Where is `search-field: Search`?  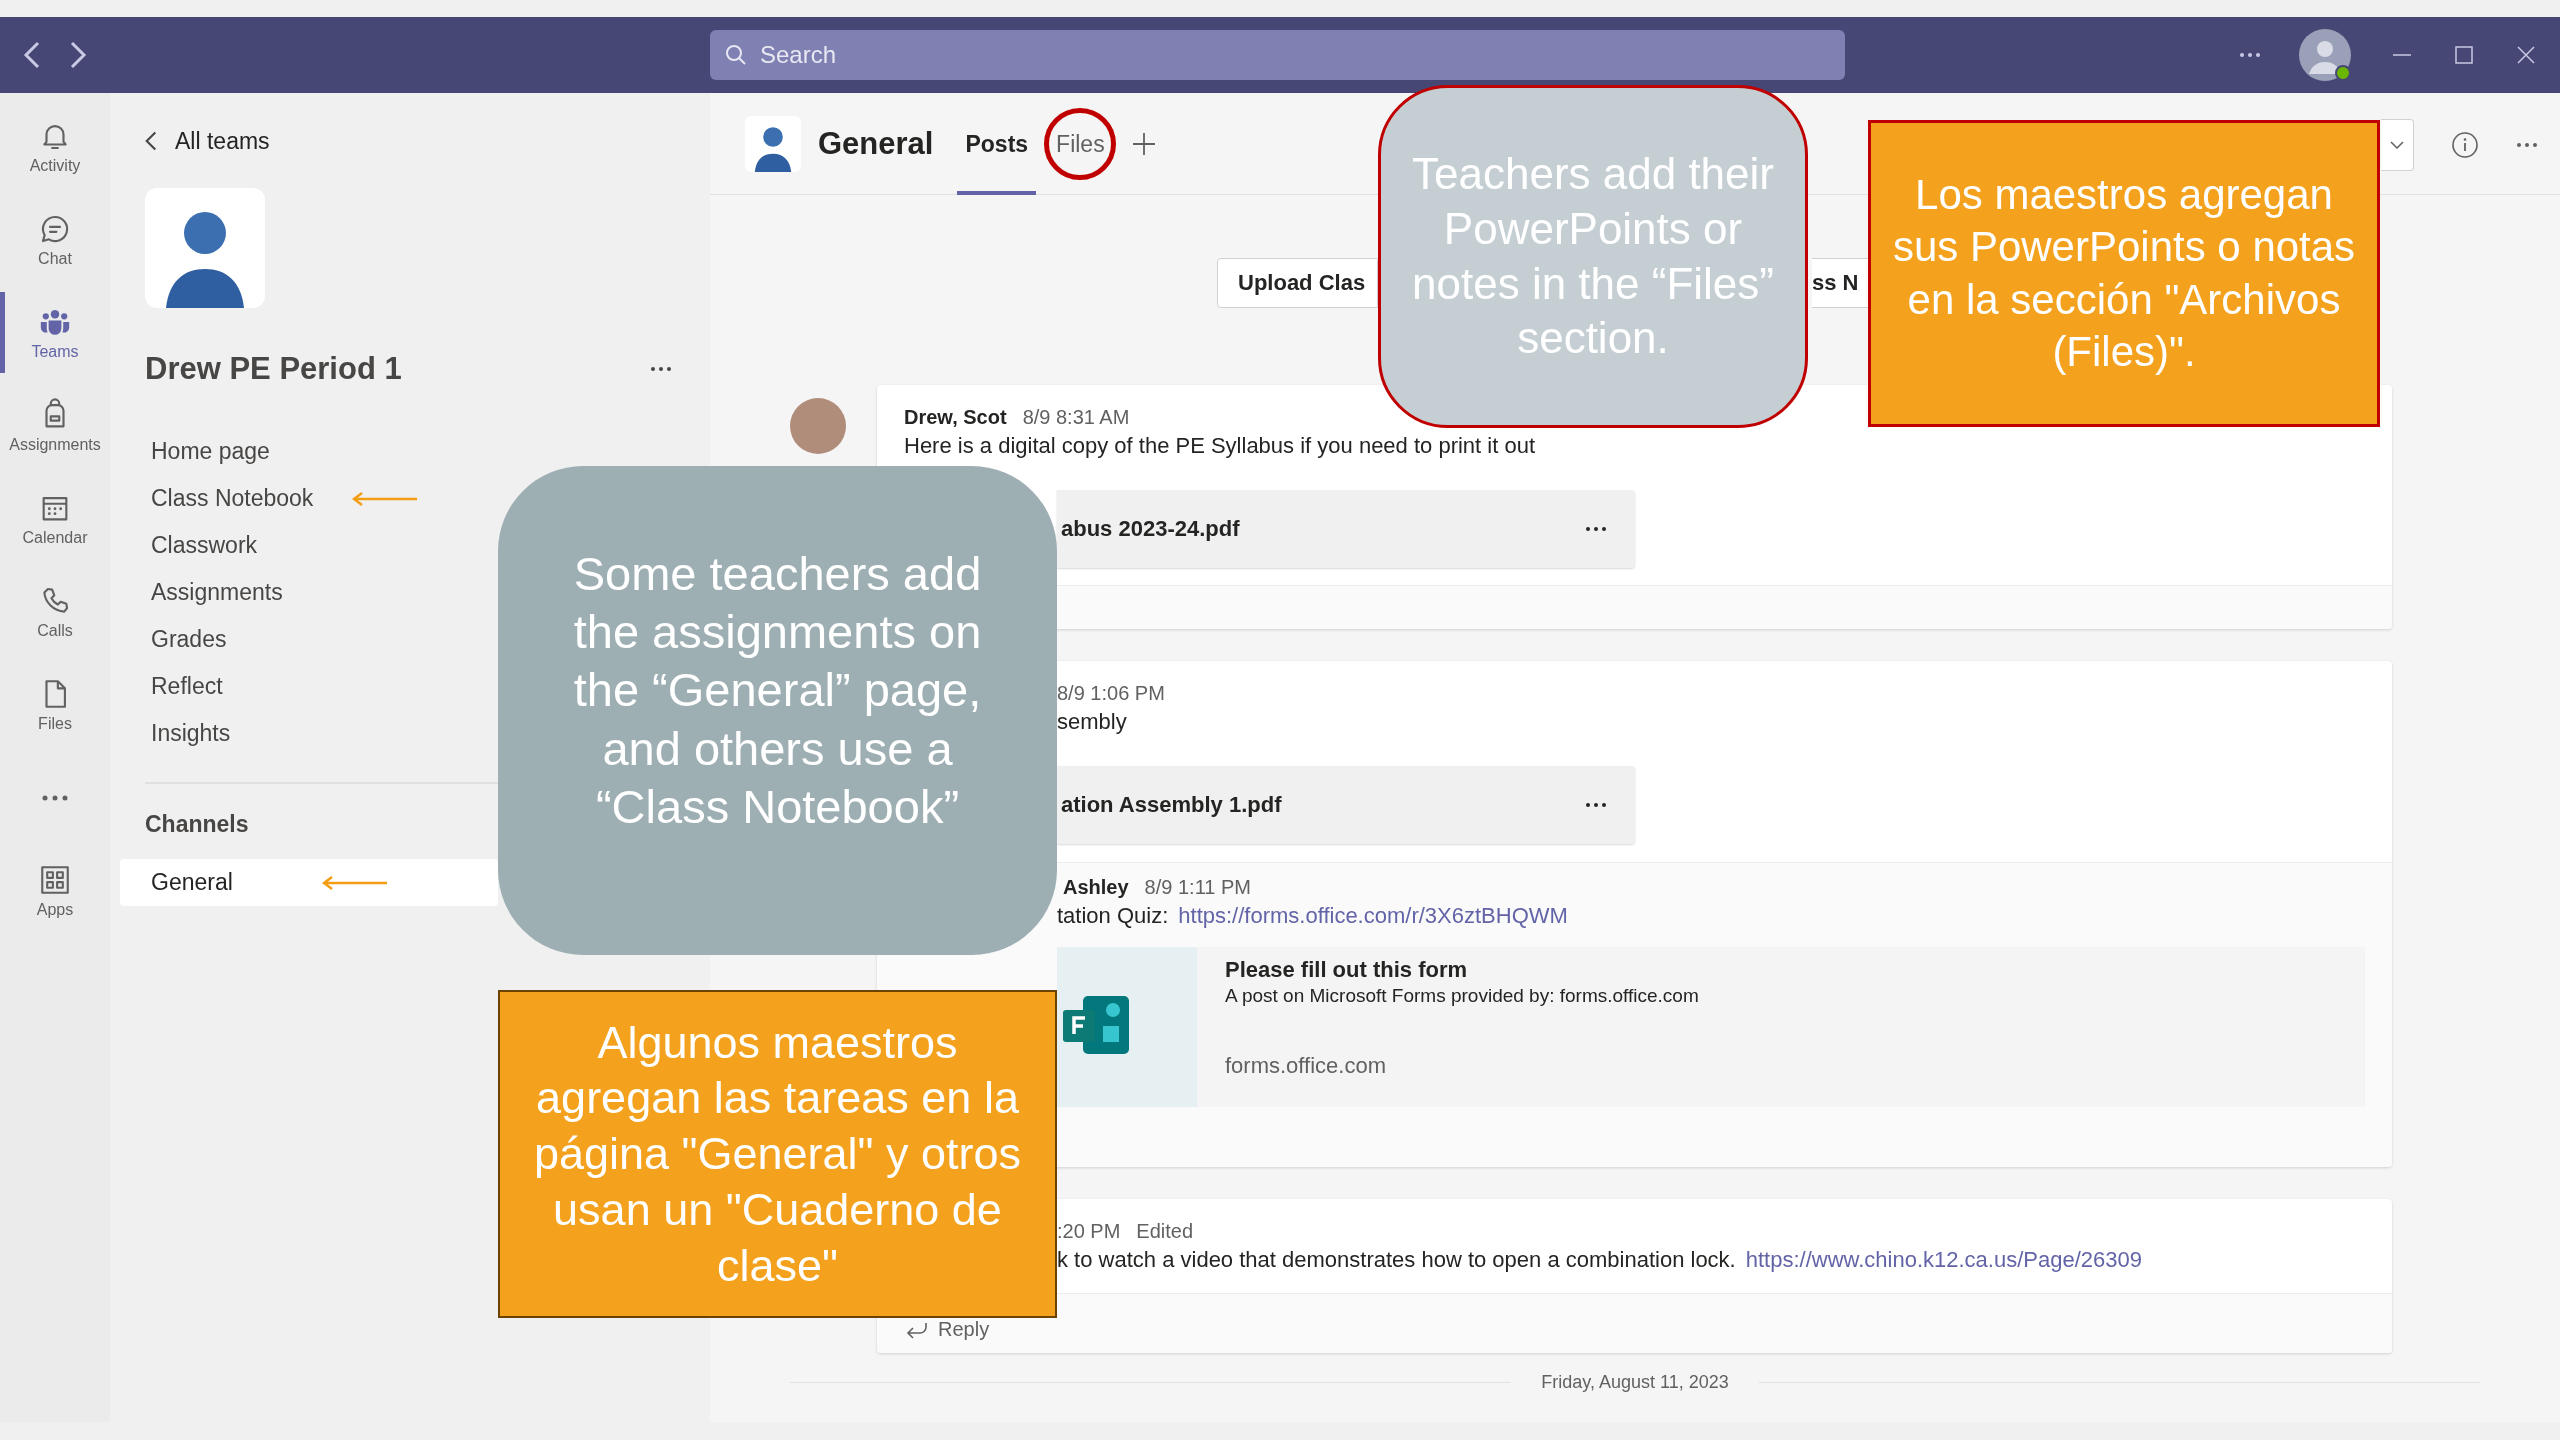 search-field: Search is located at coordinates (1277, 55).